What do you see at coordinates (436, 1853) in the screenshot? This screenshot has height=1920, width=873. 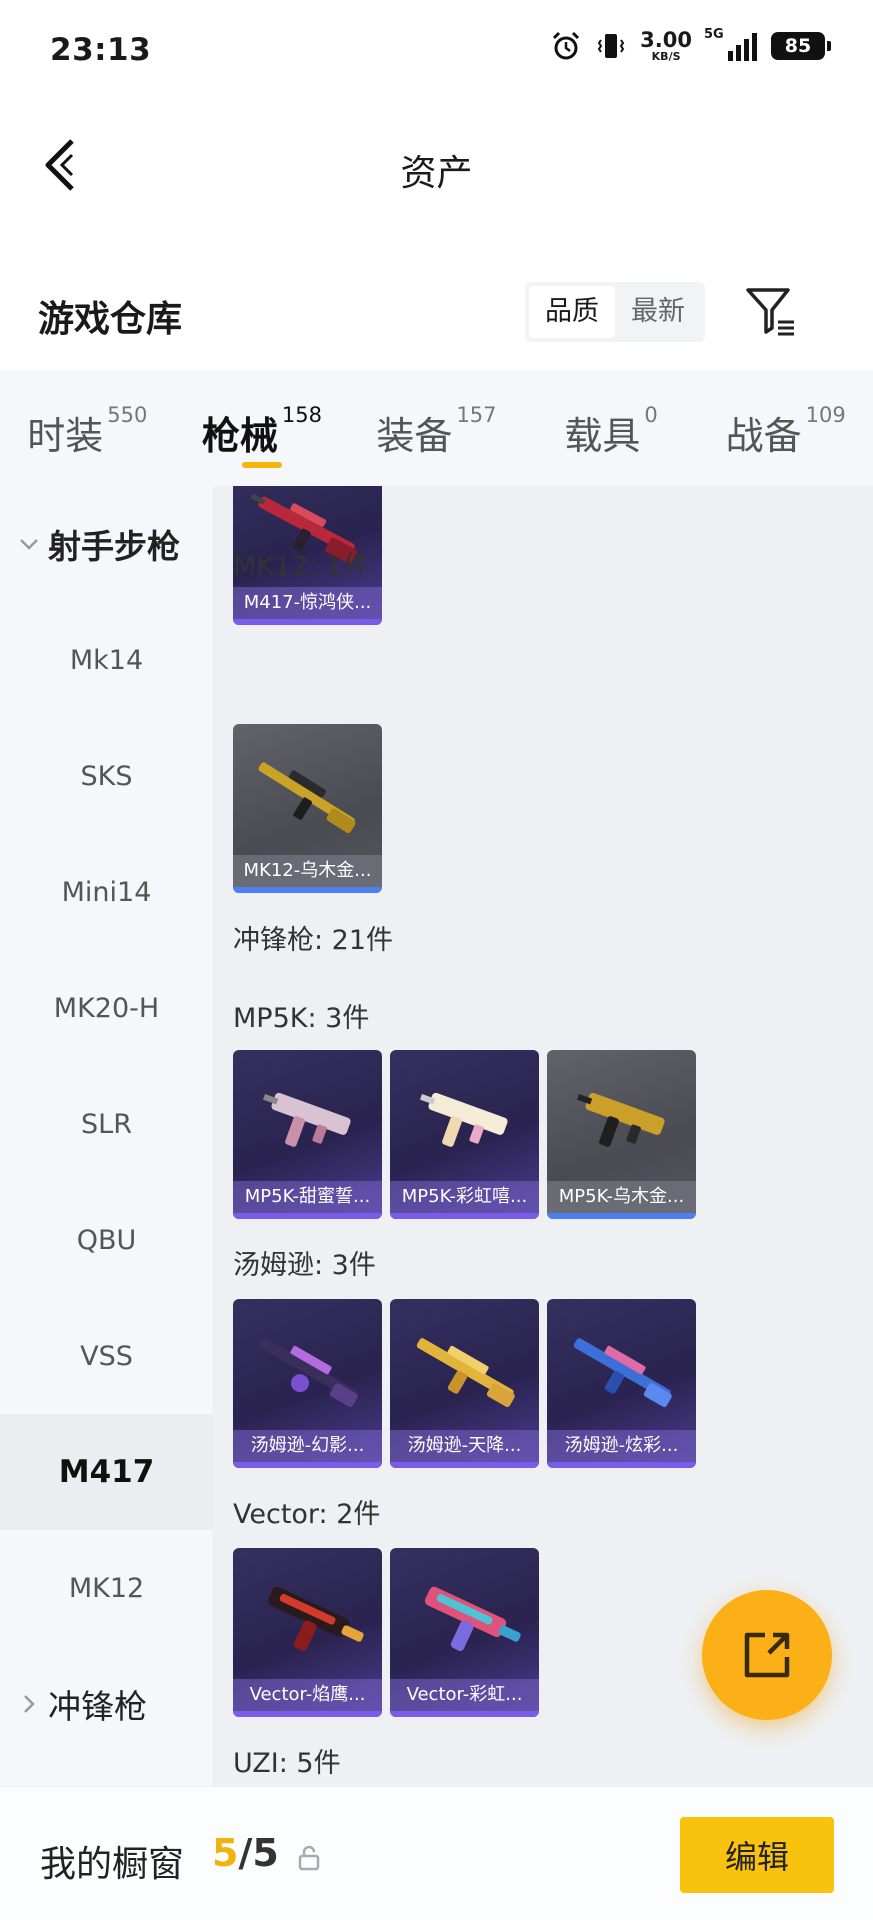 I see `showcase-bar: 我的橱窗 5/5 编辑` at bounding box center [436, 1853].